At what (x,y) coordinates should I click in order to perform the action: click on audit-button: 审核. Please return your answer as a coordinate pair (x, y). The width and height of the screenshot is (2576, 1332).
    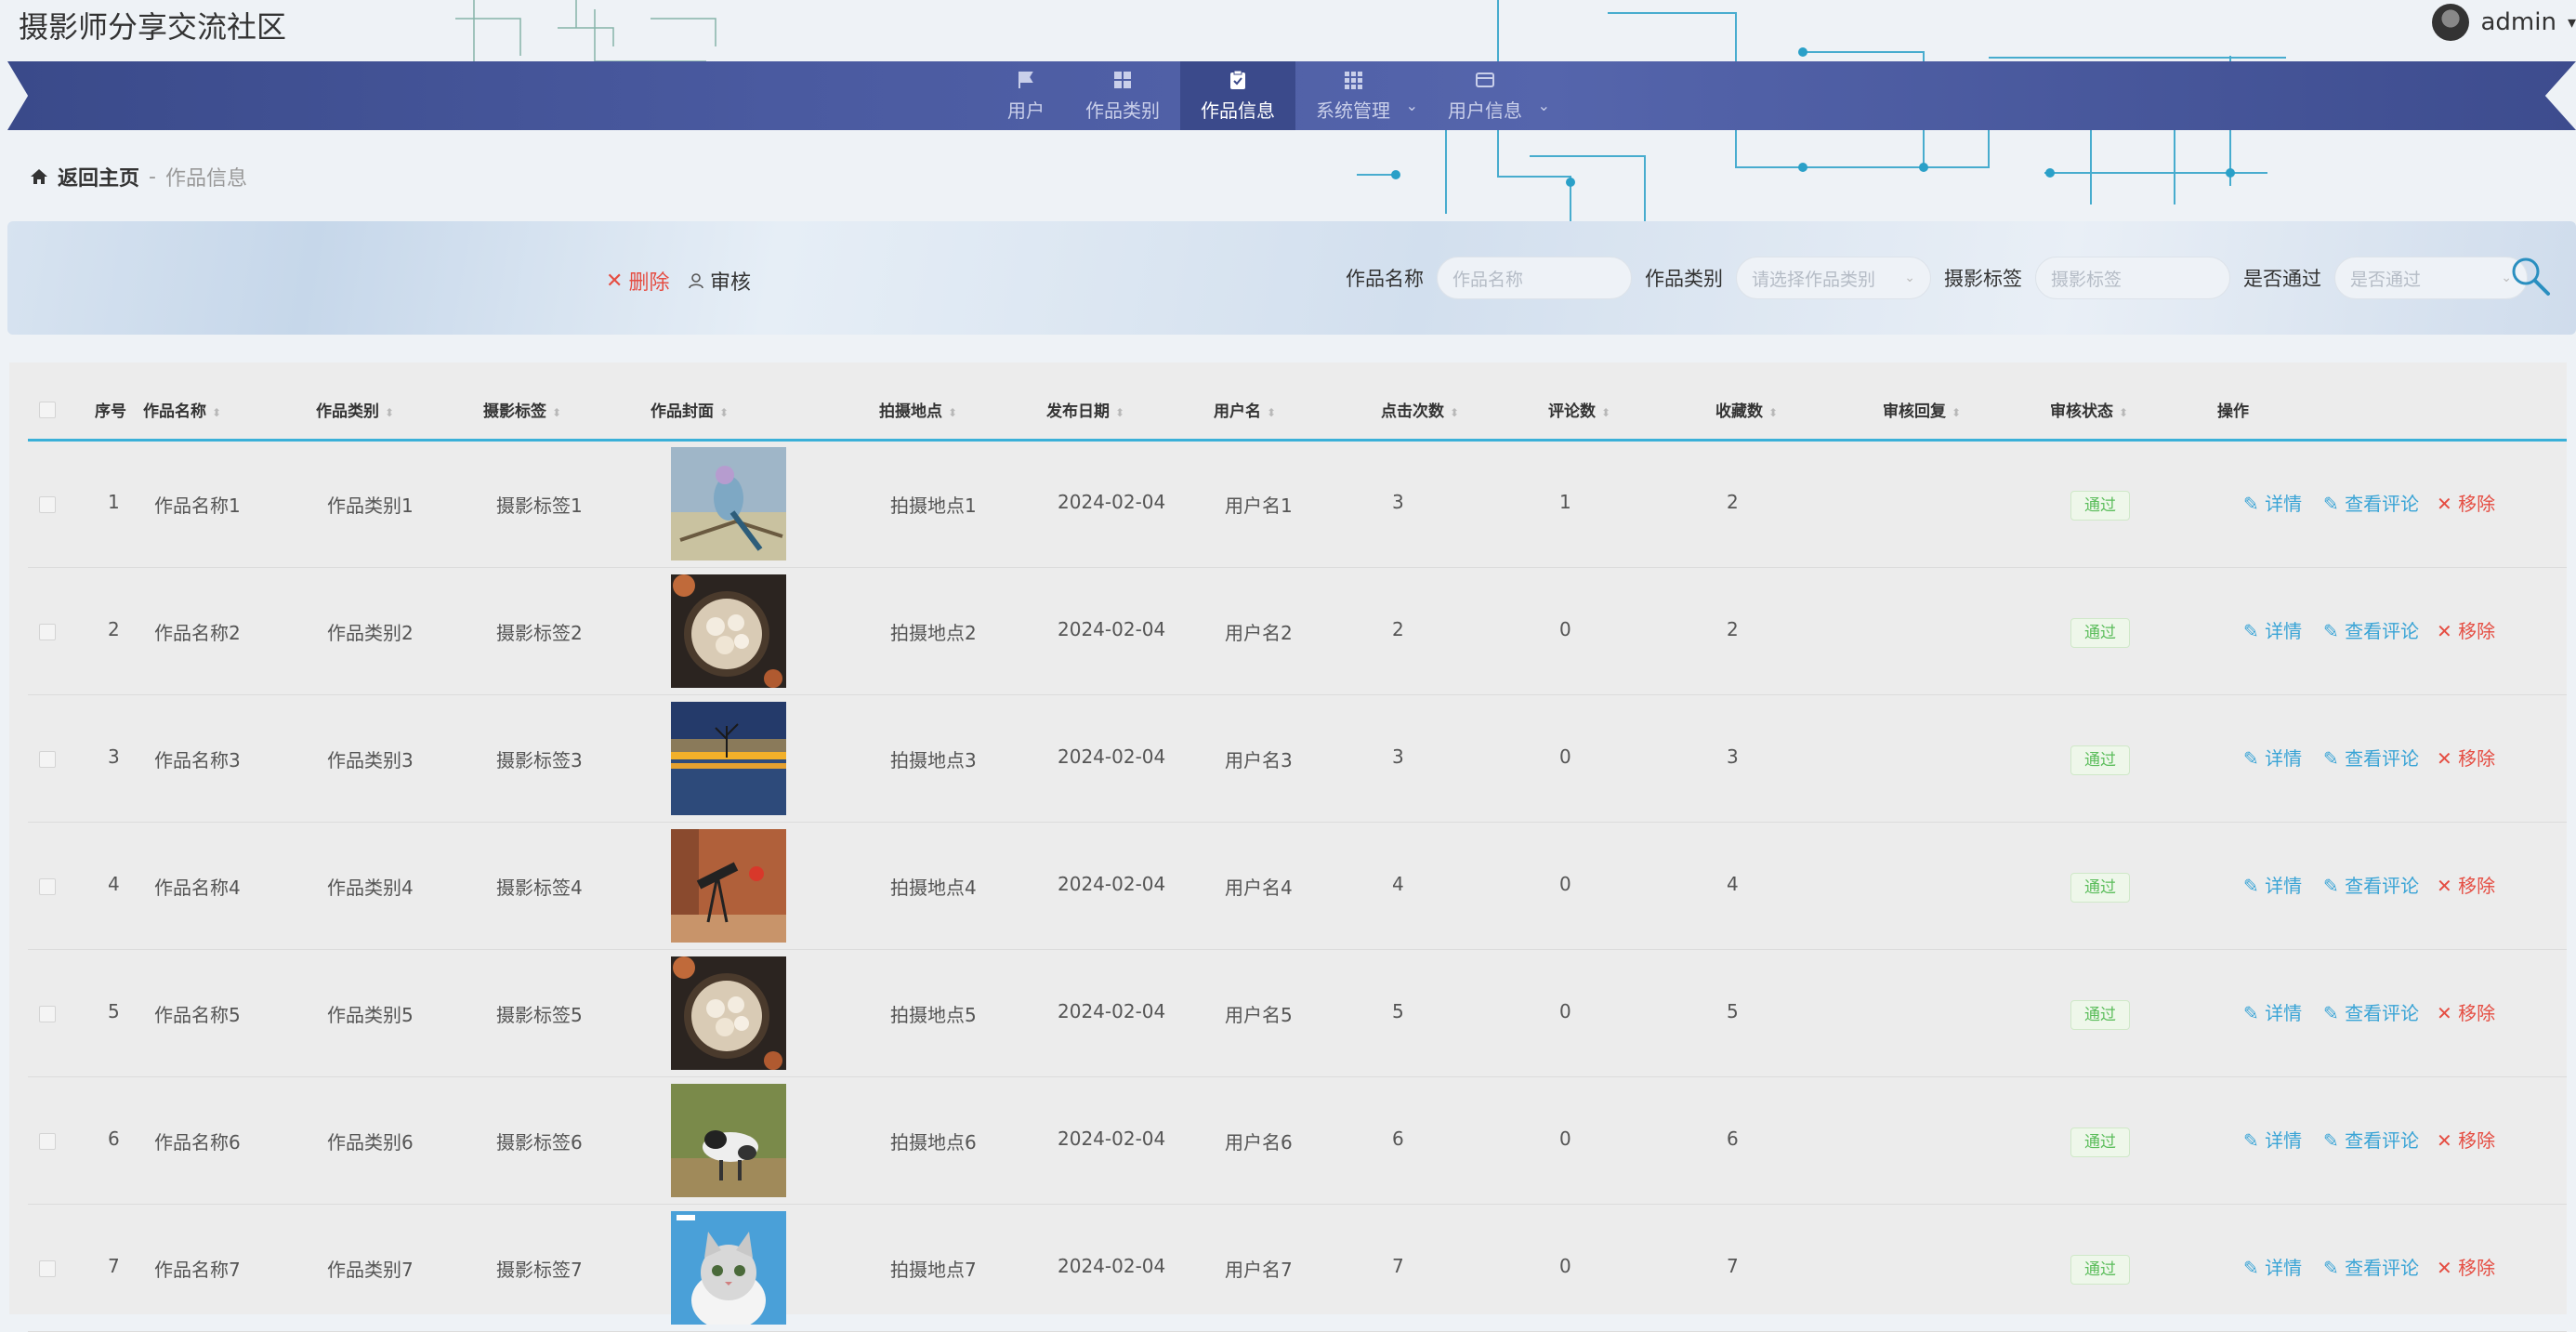
    Looking at the image, I should click on (719, 281).